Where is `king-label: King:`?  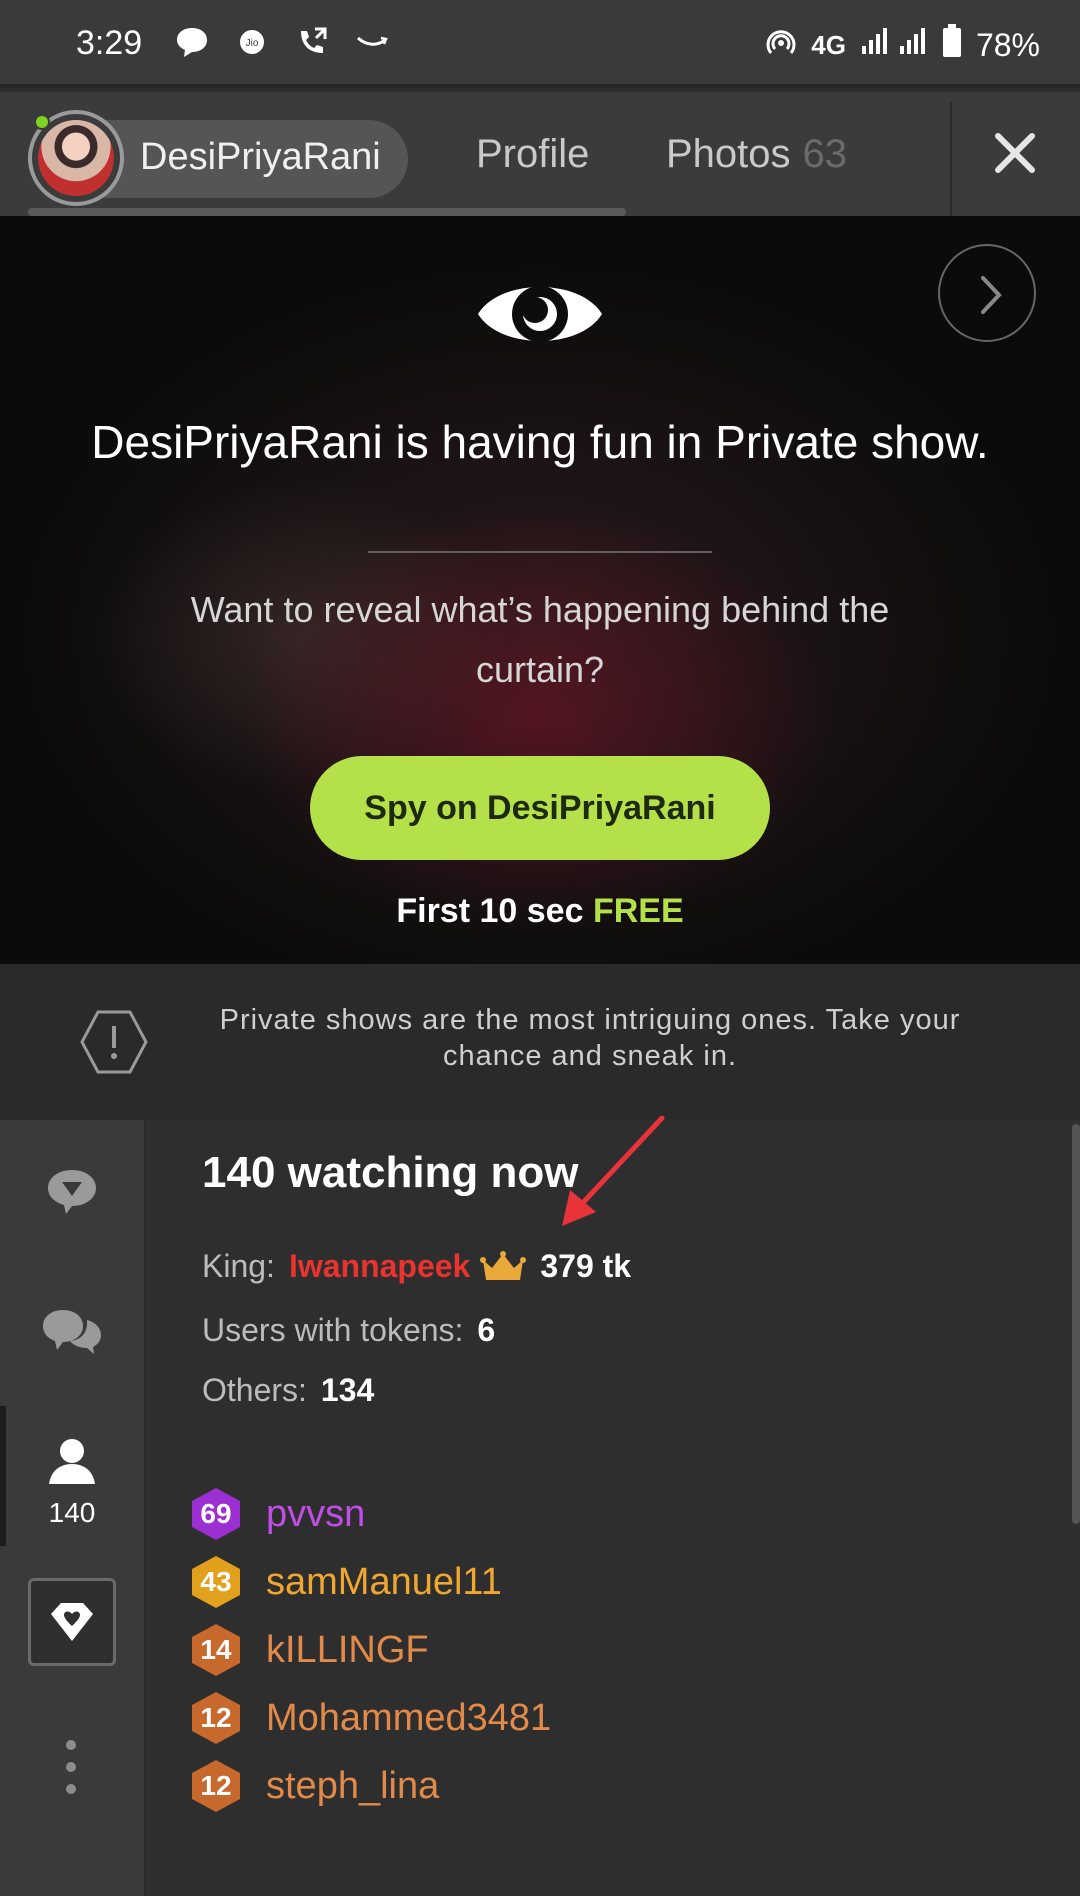 king-label: King: is located at coordinates (238, 1266).